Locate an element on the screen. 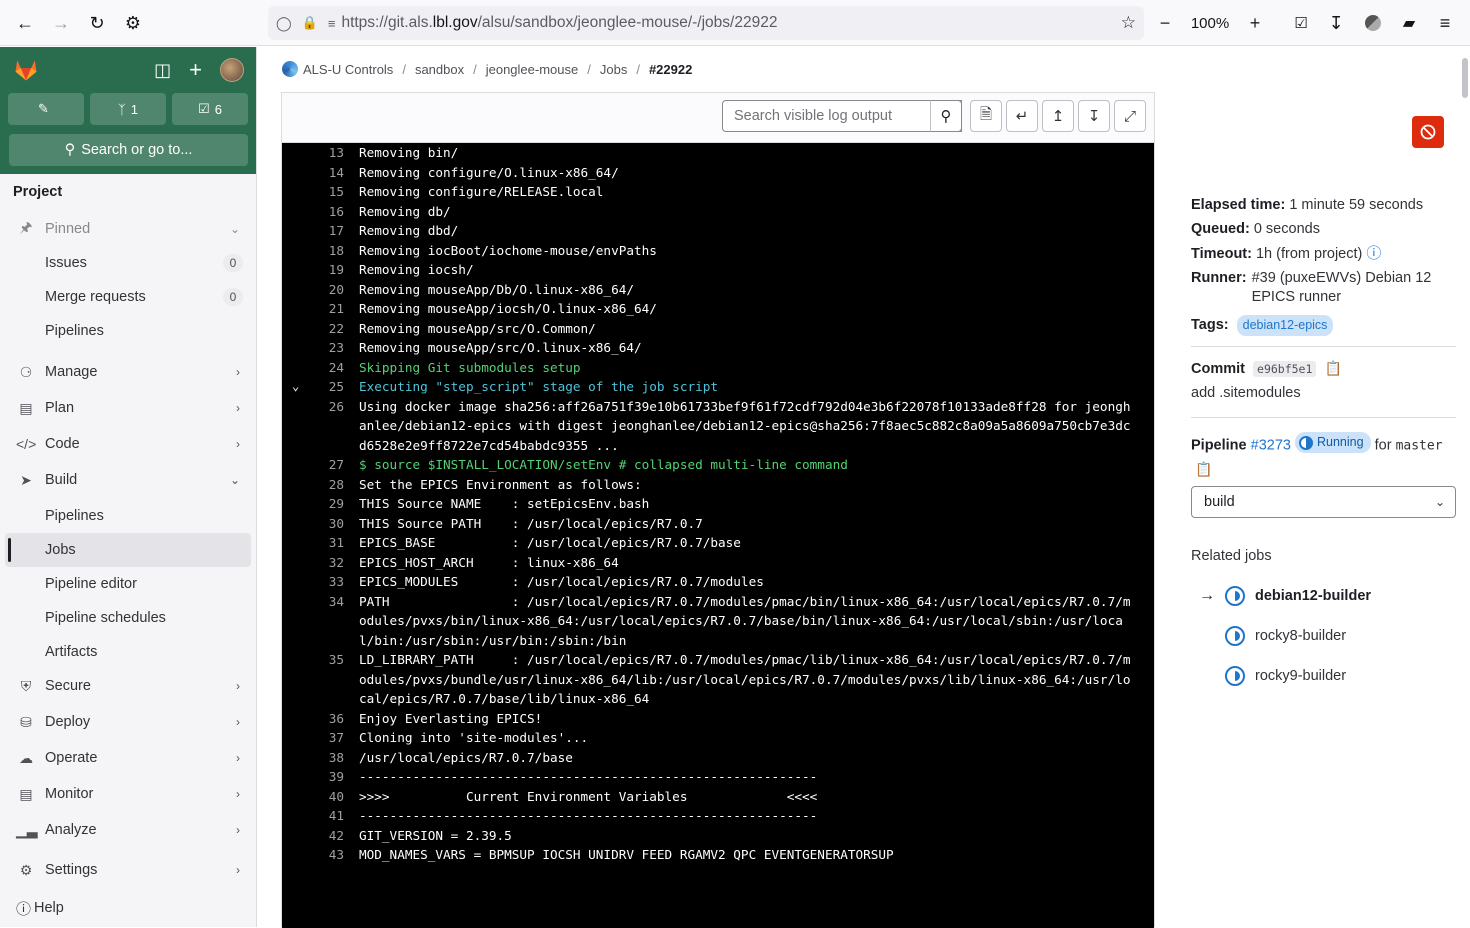 The width and height of the screenshot is (1470, 928). sidebar-item-jobs: Jobs is located at coordinates (128, 550).